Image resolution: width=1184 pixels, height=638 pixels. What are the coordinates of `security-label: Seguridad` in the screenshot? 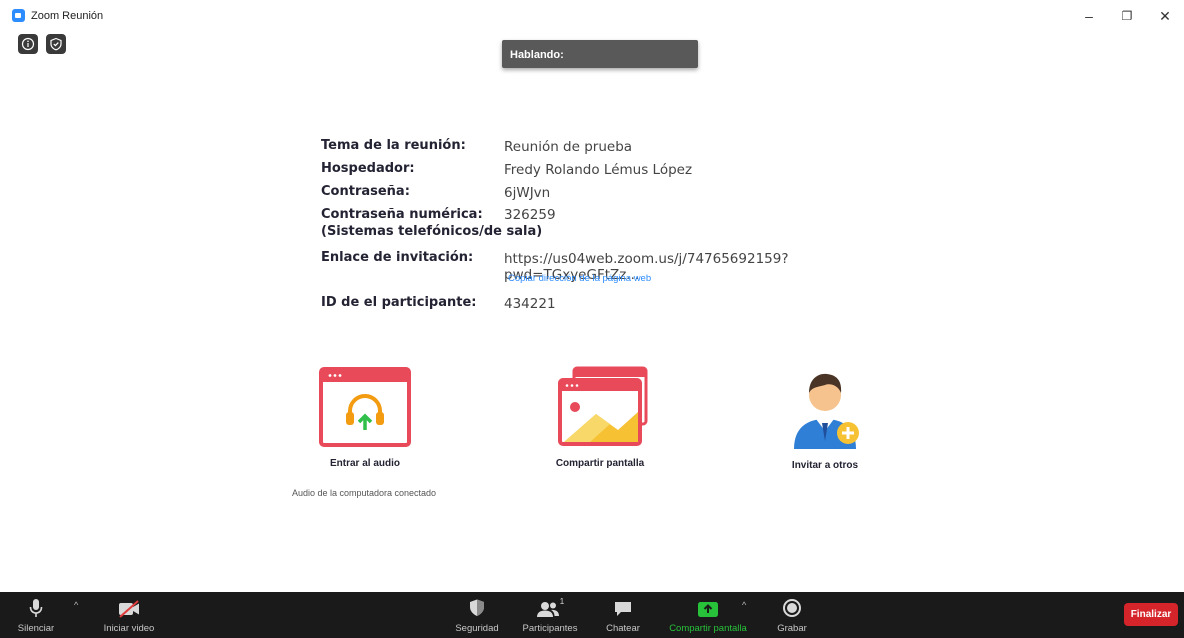 It's located at (477, 628).